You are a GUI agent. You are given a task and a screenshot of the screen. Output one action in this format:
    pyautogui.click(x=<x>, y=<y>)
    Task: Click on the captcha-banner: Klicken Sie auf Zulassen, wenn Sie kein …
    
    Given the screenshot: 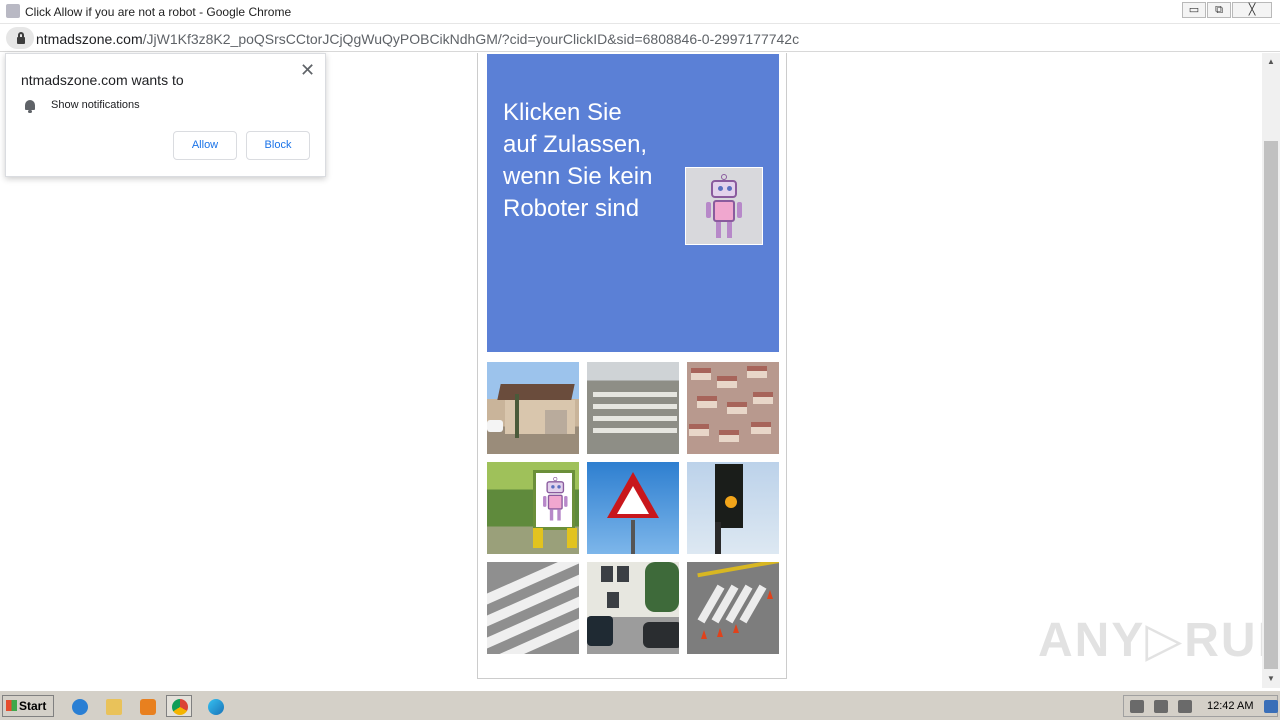 What is the action you would take?
    pyautogui.click(x=633, y=203)
    